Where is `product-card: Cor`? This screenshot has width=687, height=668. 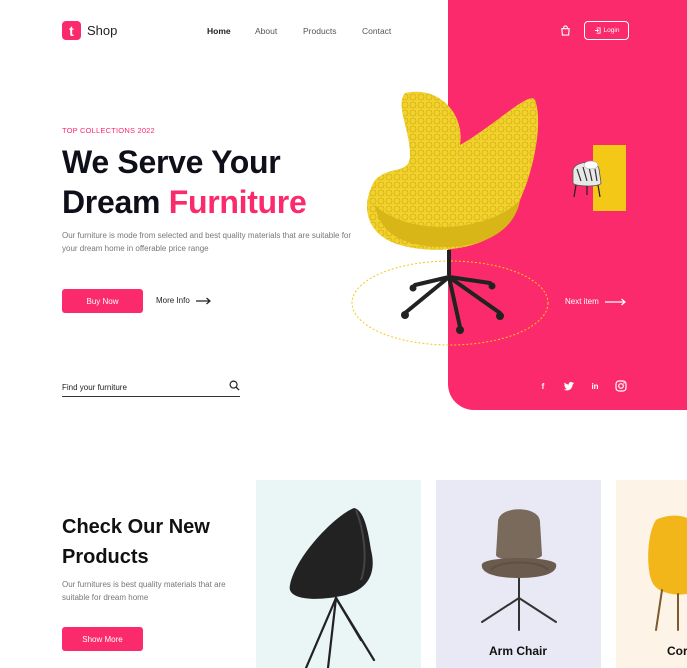 product-card: Cor is located at coordinates (651, 574).